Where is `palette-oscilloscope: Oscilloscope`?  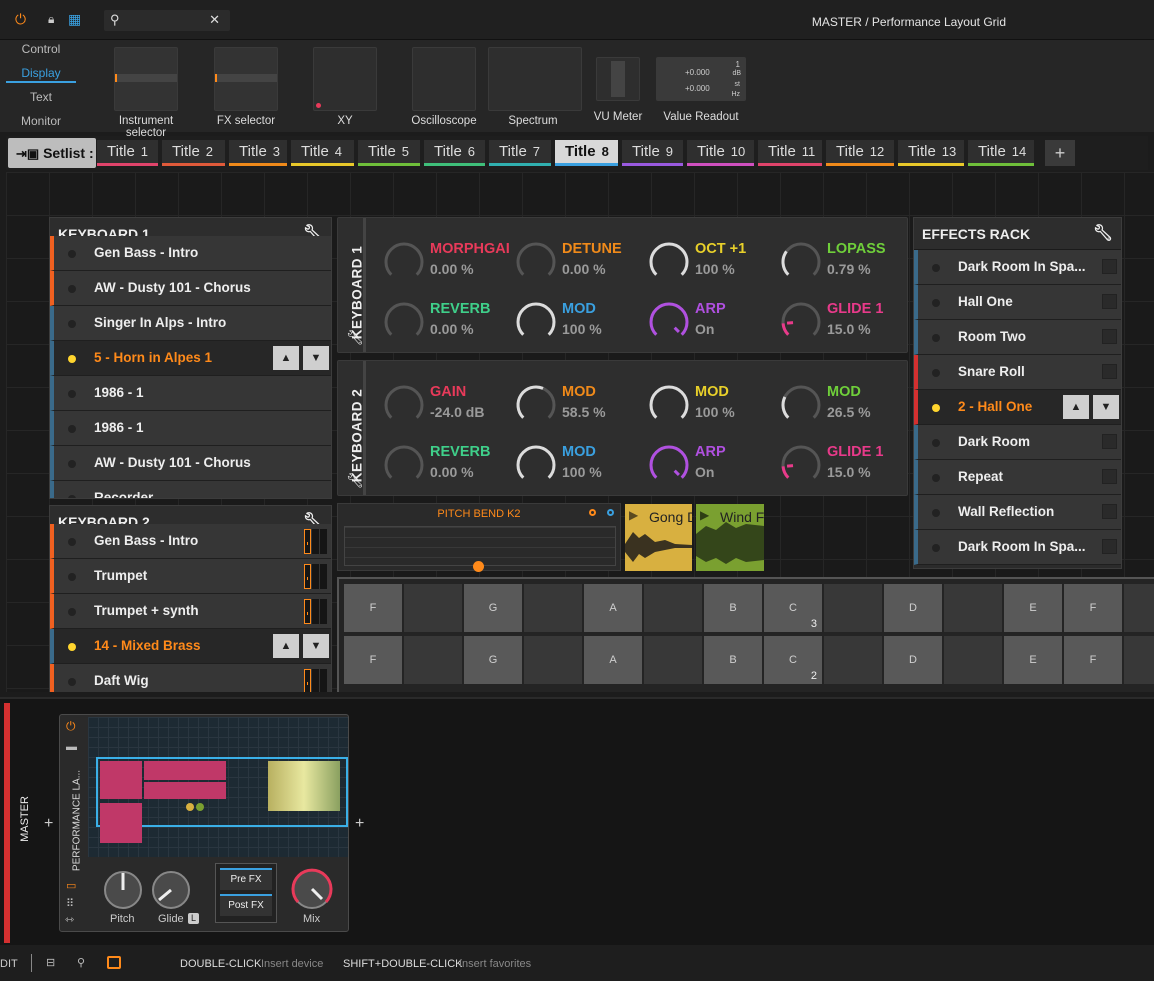 palette-oscilloscope: Oscilloscope is located at coordinates (444, 87).